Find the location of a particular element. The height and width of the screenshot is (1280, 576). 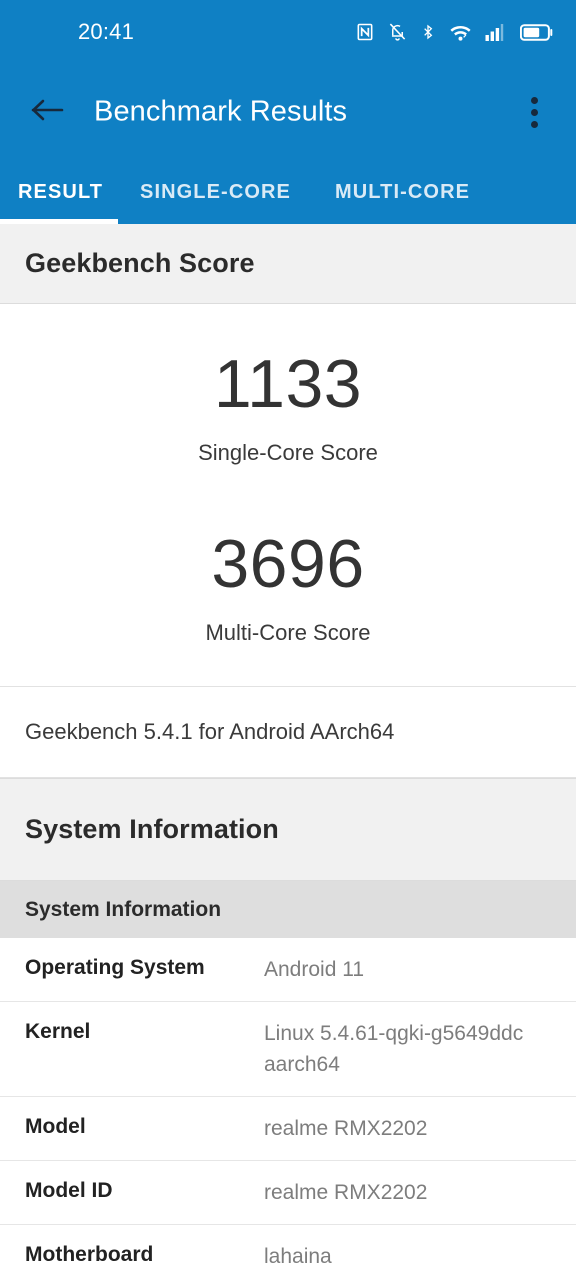

back-arrow-icon is located at coordinates (47, 112).